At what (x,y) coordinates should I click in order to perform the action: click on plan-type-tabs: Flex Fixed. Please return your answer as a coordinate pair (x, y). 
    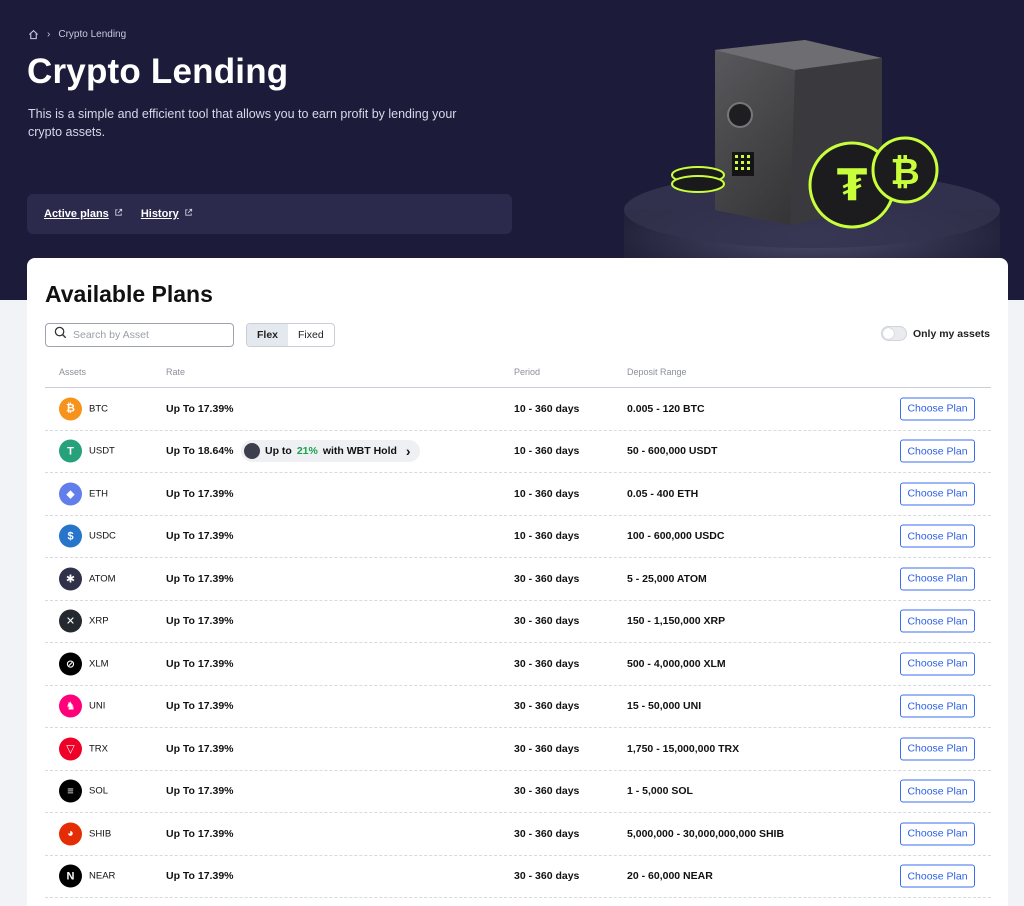
    Looking at the image, I should click on (290, 335).